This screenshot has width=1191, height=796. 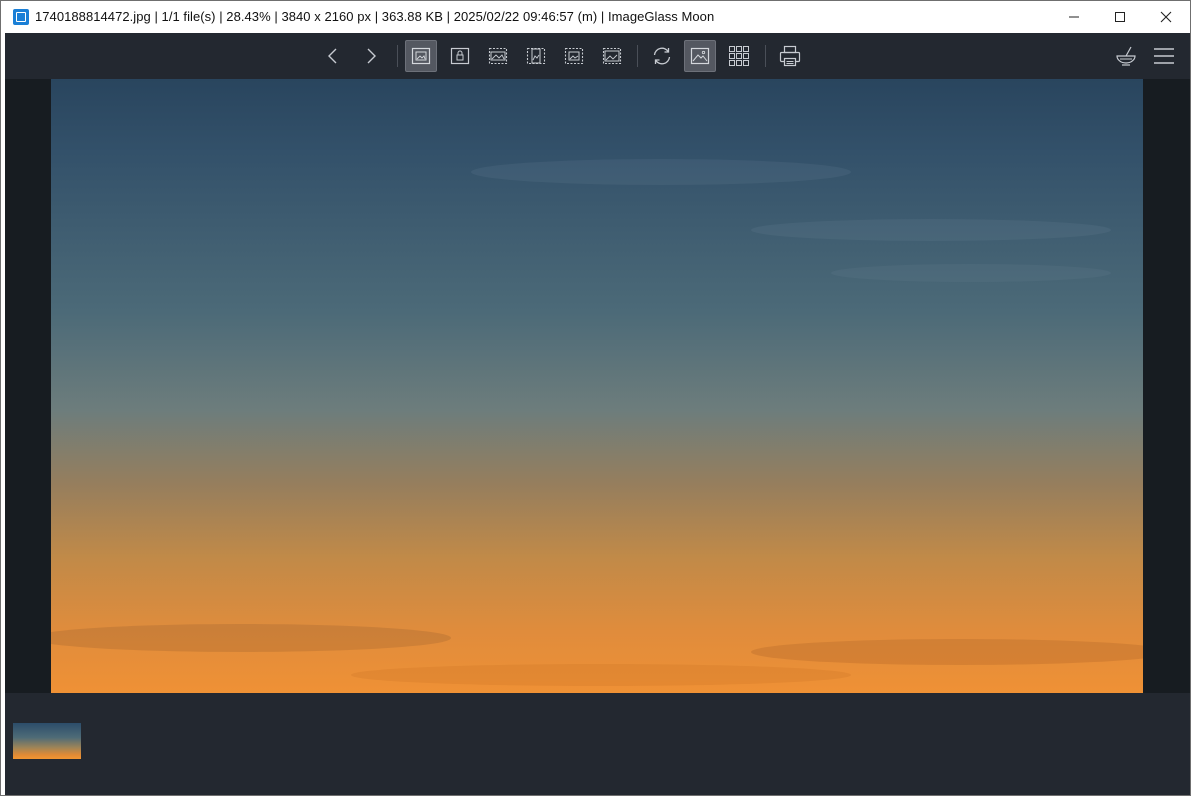 I want to click on bowl-icon, so click(x=1126, y=56).